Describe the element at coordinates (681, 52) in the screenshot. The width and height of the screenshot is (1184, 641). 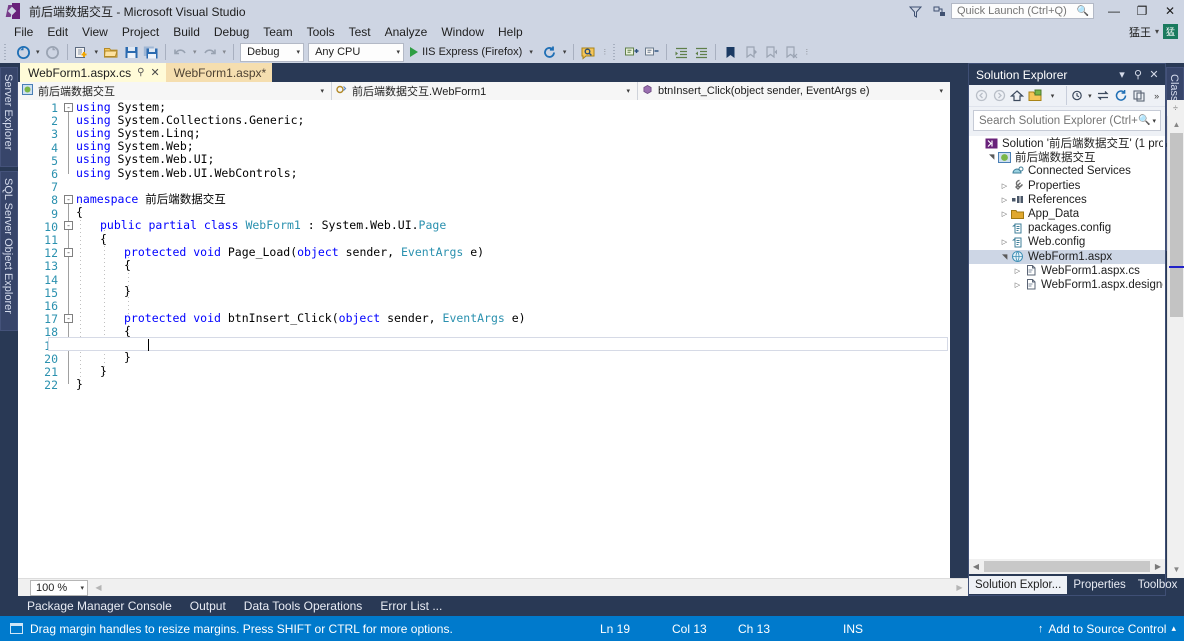
I see `increase-indent-icon` at that location.